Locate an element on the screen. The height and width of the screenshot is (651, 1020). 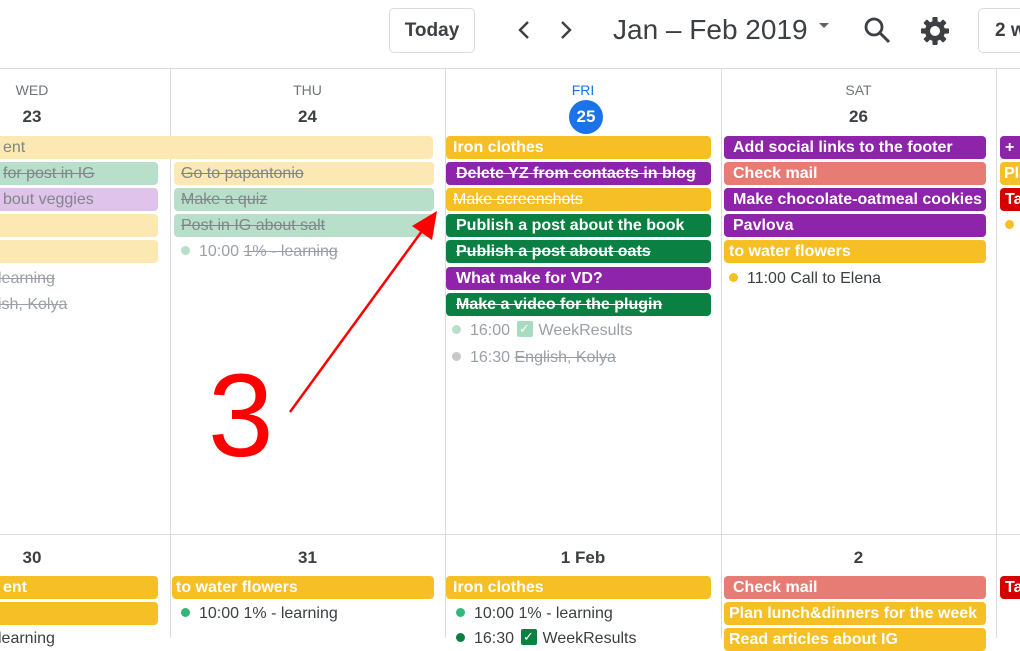
annotation-arrow-line is located at coordinates (360, 316).